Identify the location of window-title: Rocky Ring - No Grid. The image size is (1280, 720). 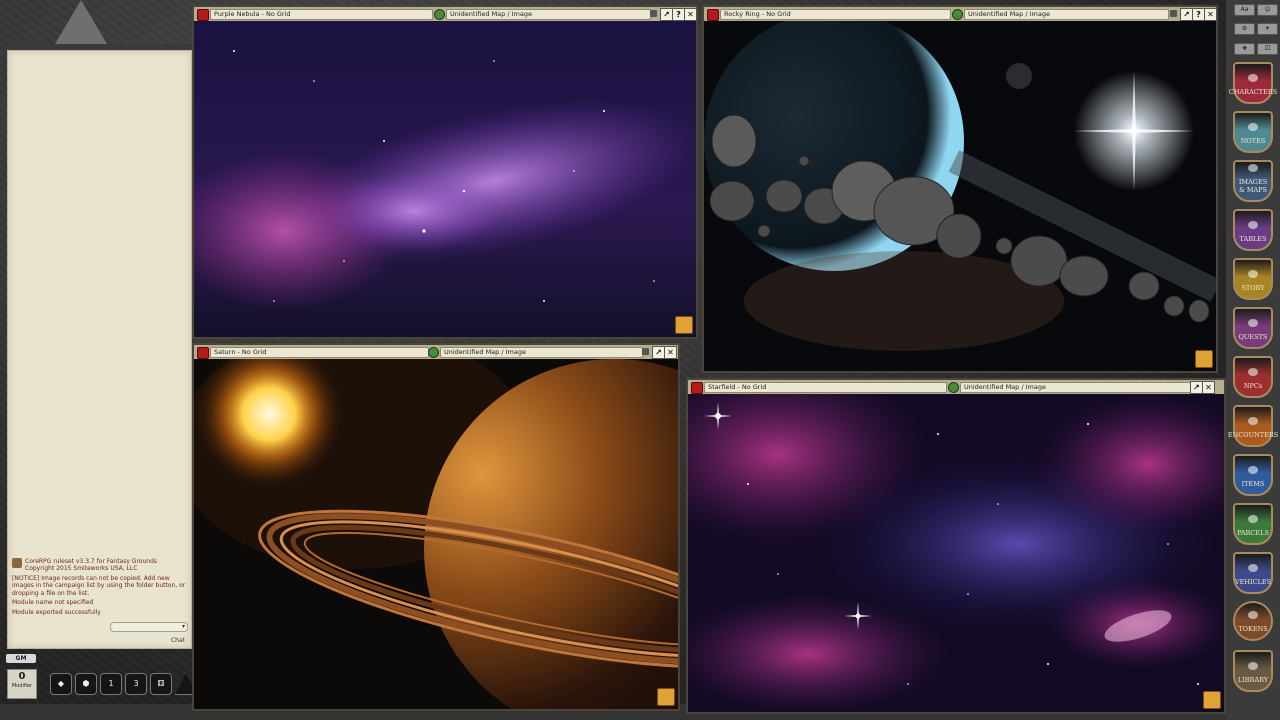
(835, 14).